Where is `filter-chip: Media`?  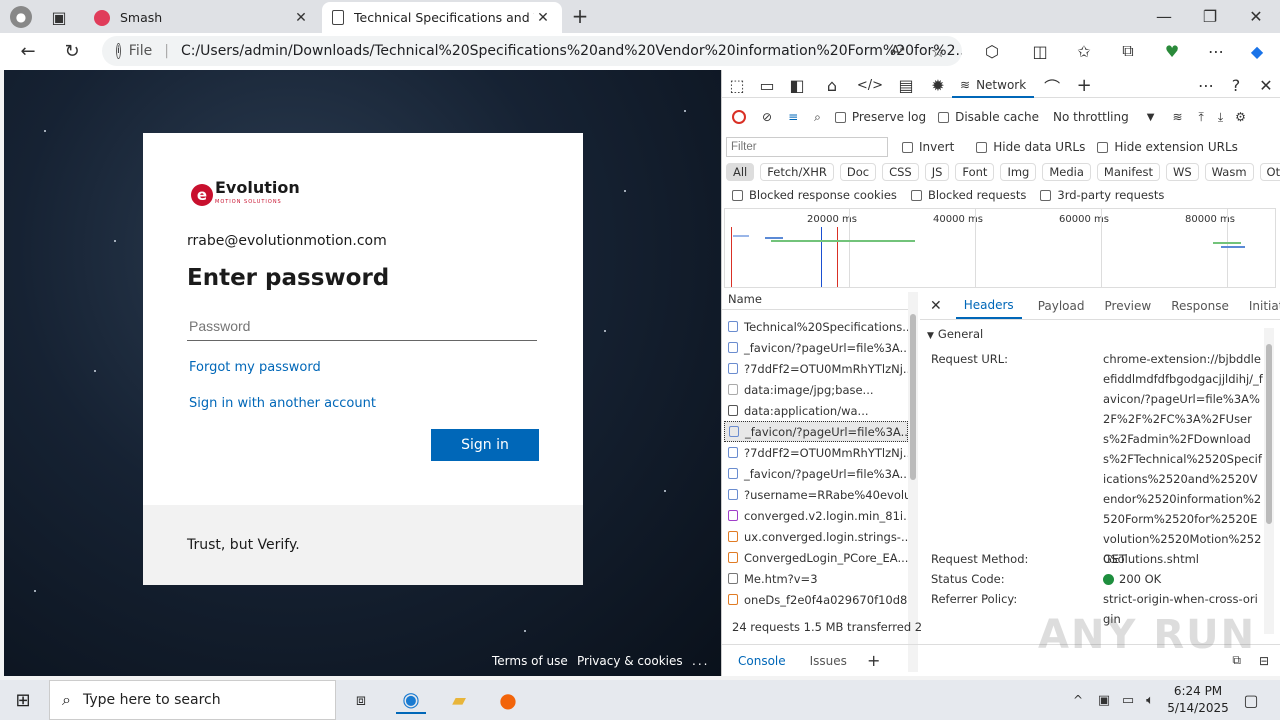
filter-chip: Media is located at coordinates (1066, 172).